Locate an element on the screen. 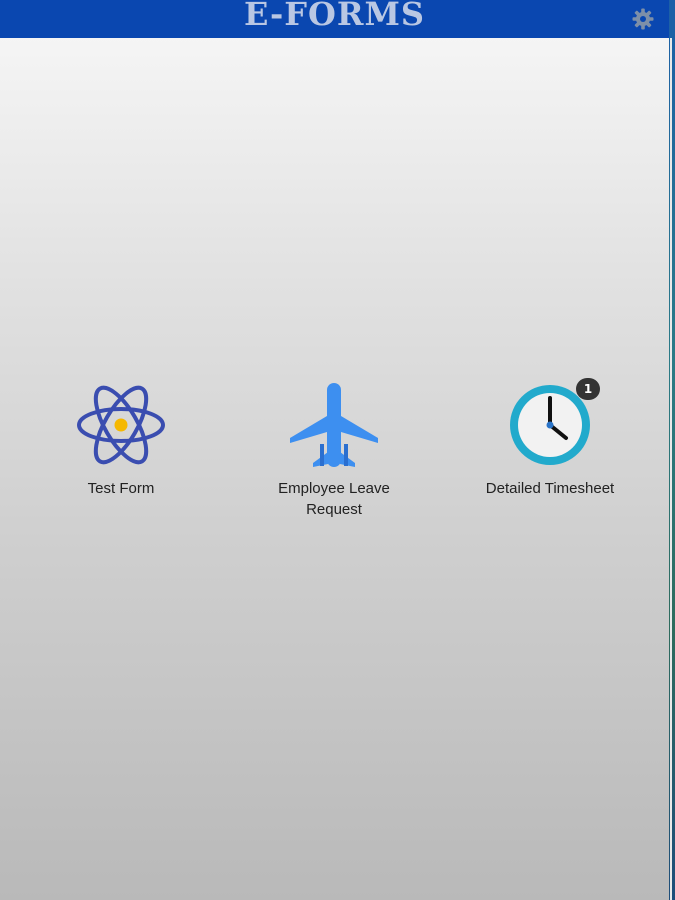 This screenshot has height=900, width=675. tile-label-line-1: Employee Leave is located at coordinates (334, 488).